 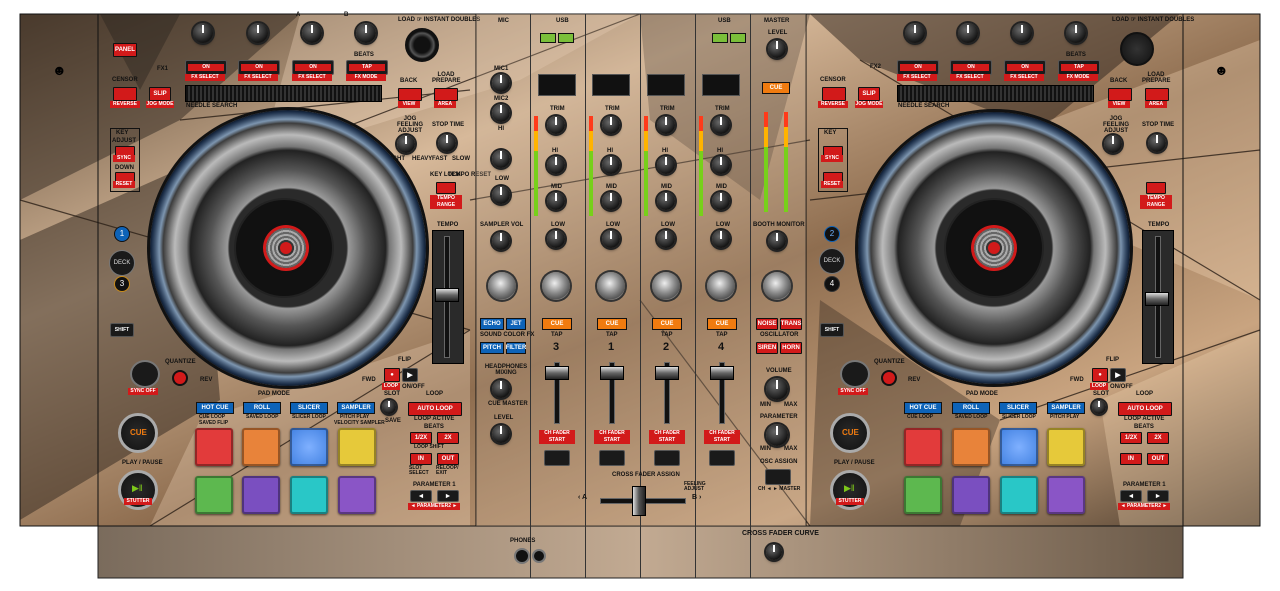 What do you see at coordinates (1137, 49) in the screenshot?
I see `browse-knob-right` at bounding box center [1137, 49].